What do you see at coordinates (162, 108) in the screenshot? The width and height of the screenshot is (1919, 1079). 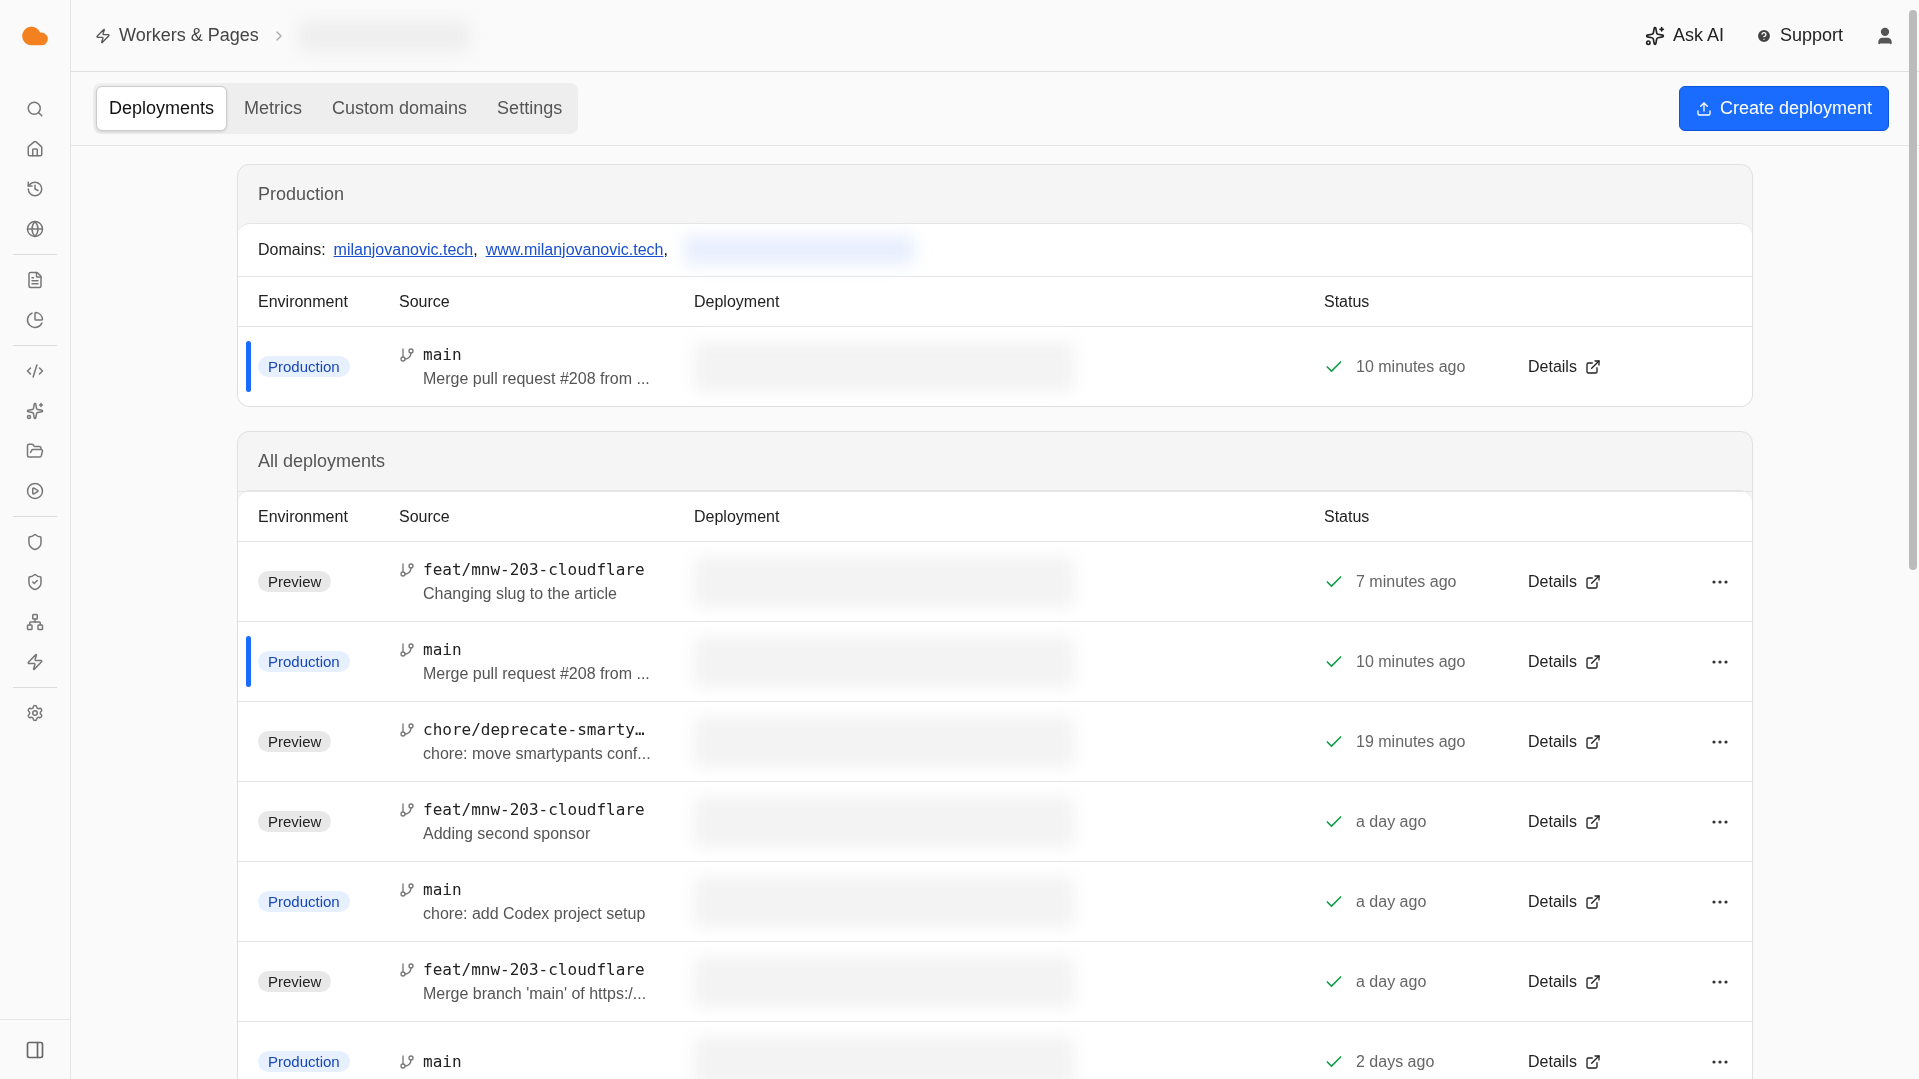 I see `tab: Deployments` at bounding box center [162, 108].